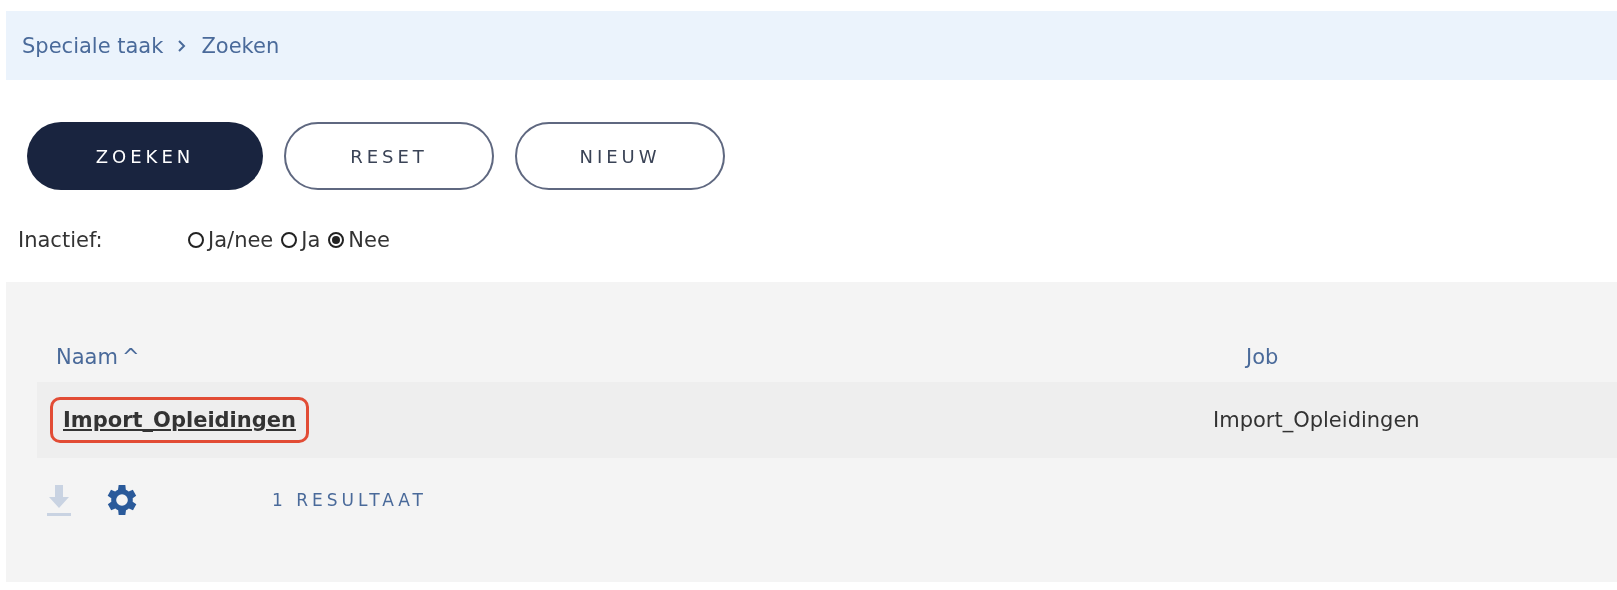  Describe the element at coordinates (179, 420) in the screenshot. I see `name-link: Import_Opleidingen` at that location.